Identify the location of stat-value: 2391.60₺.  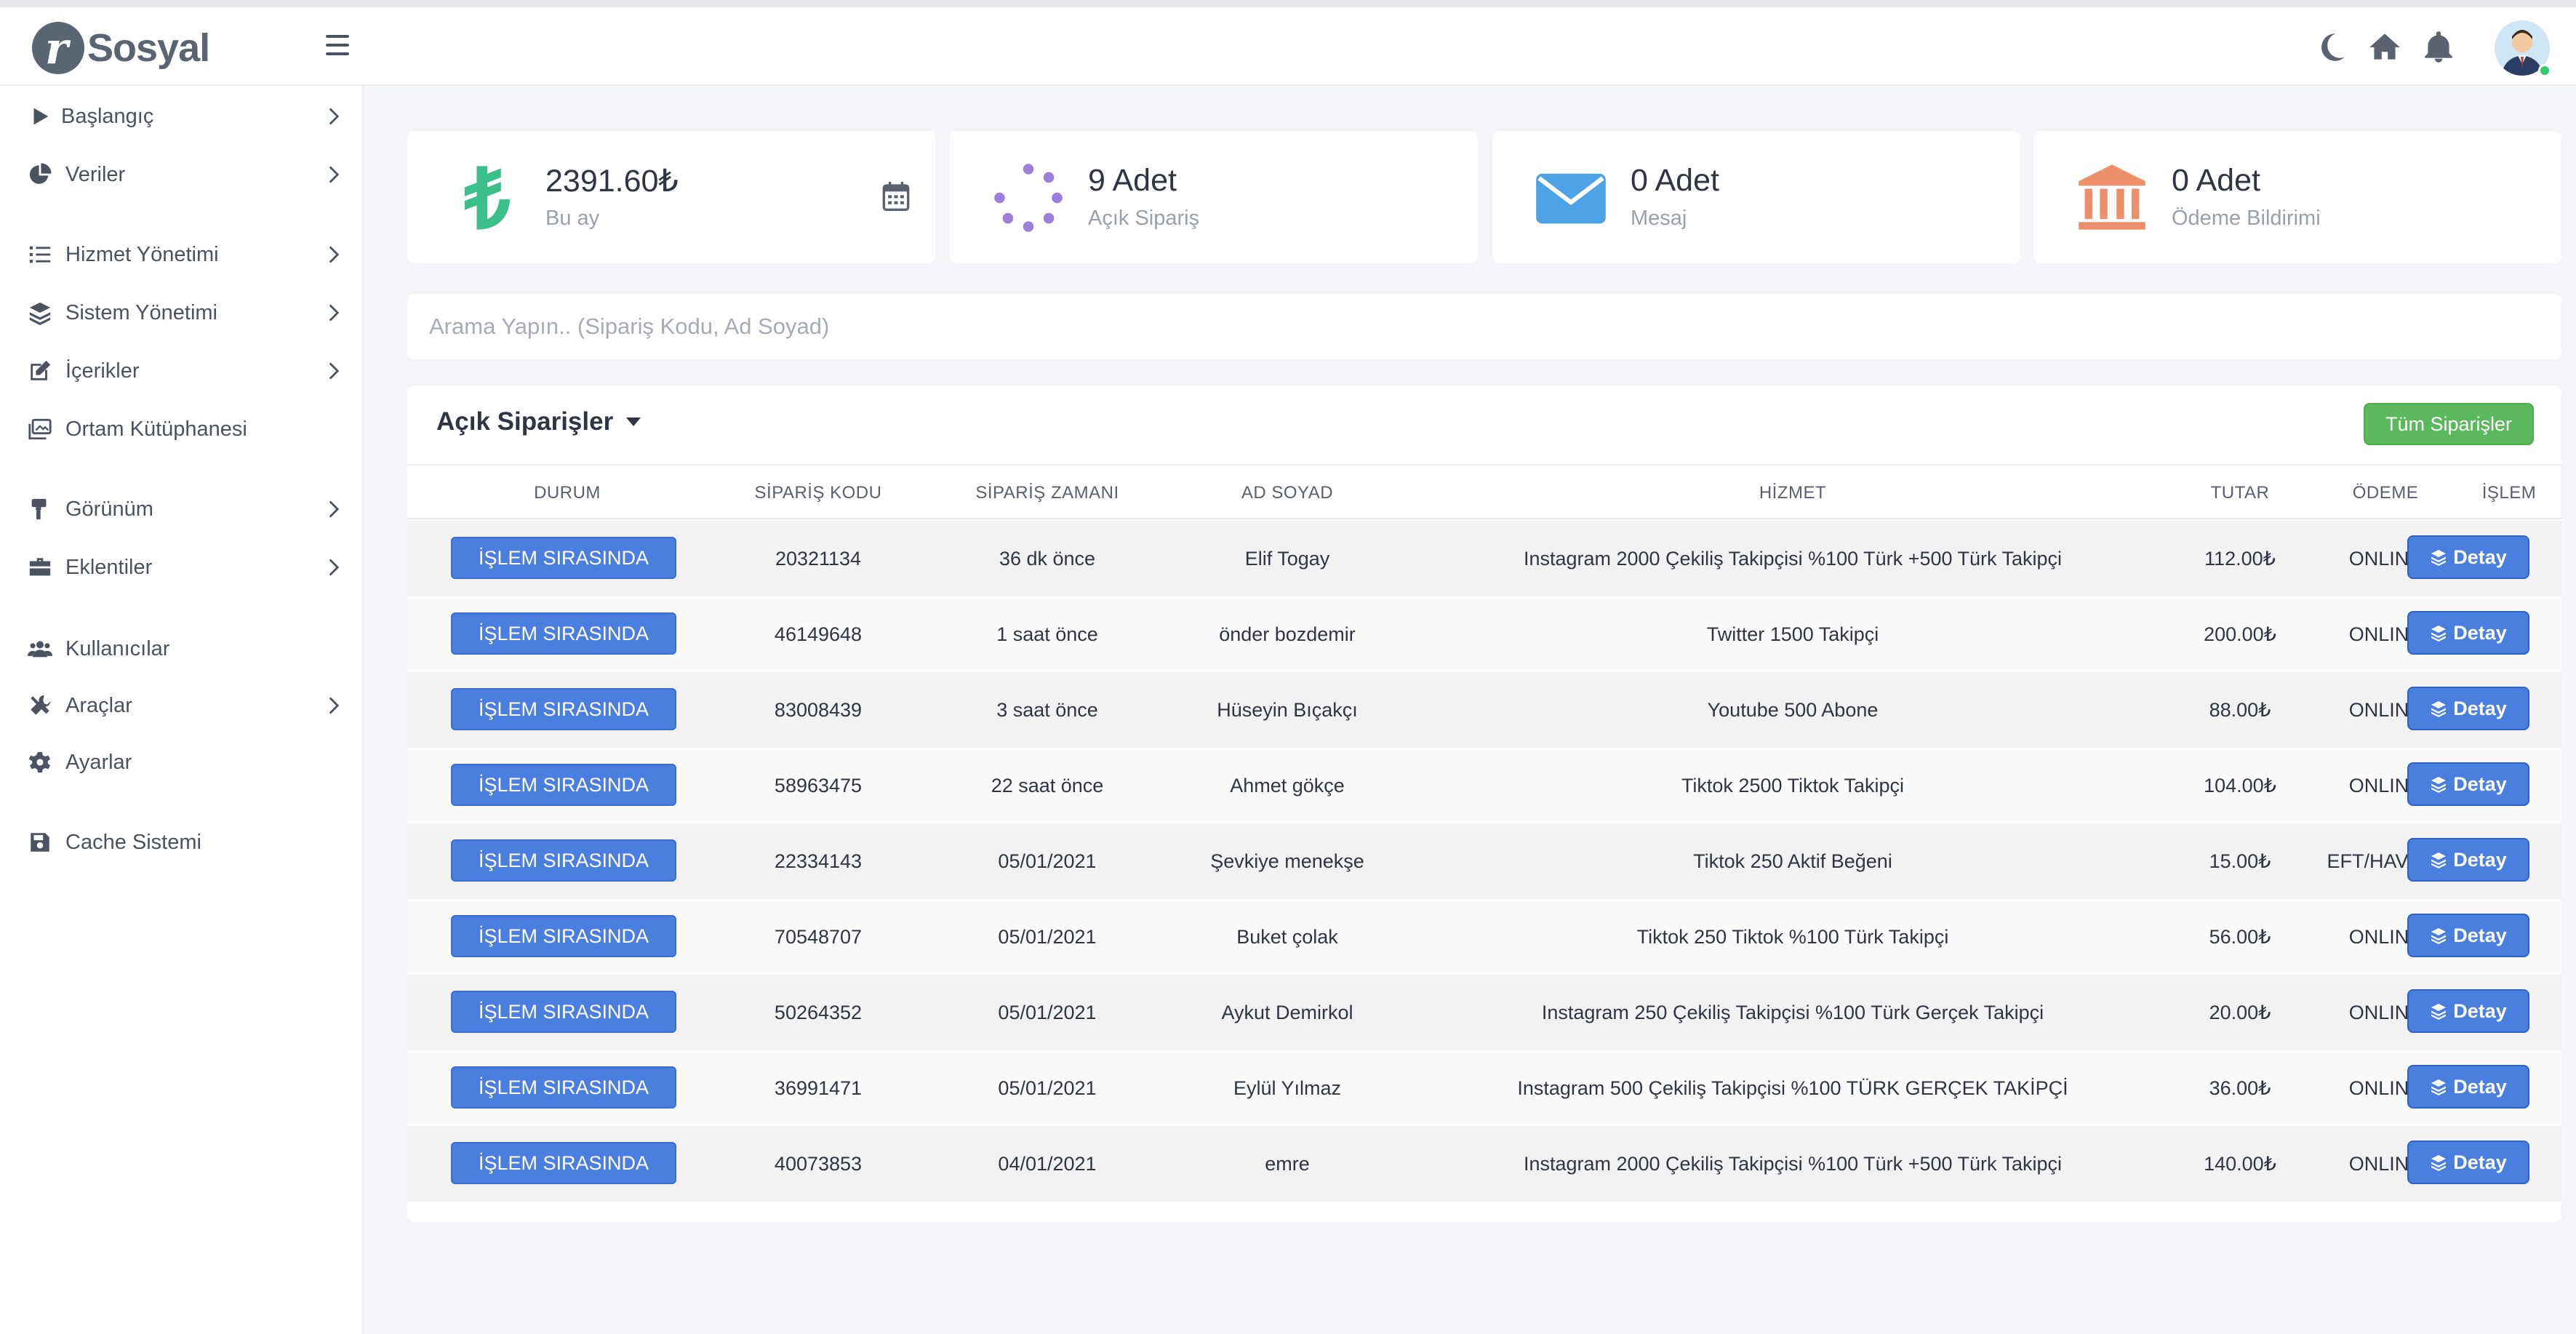
(612, 181).